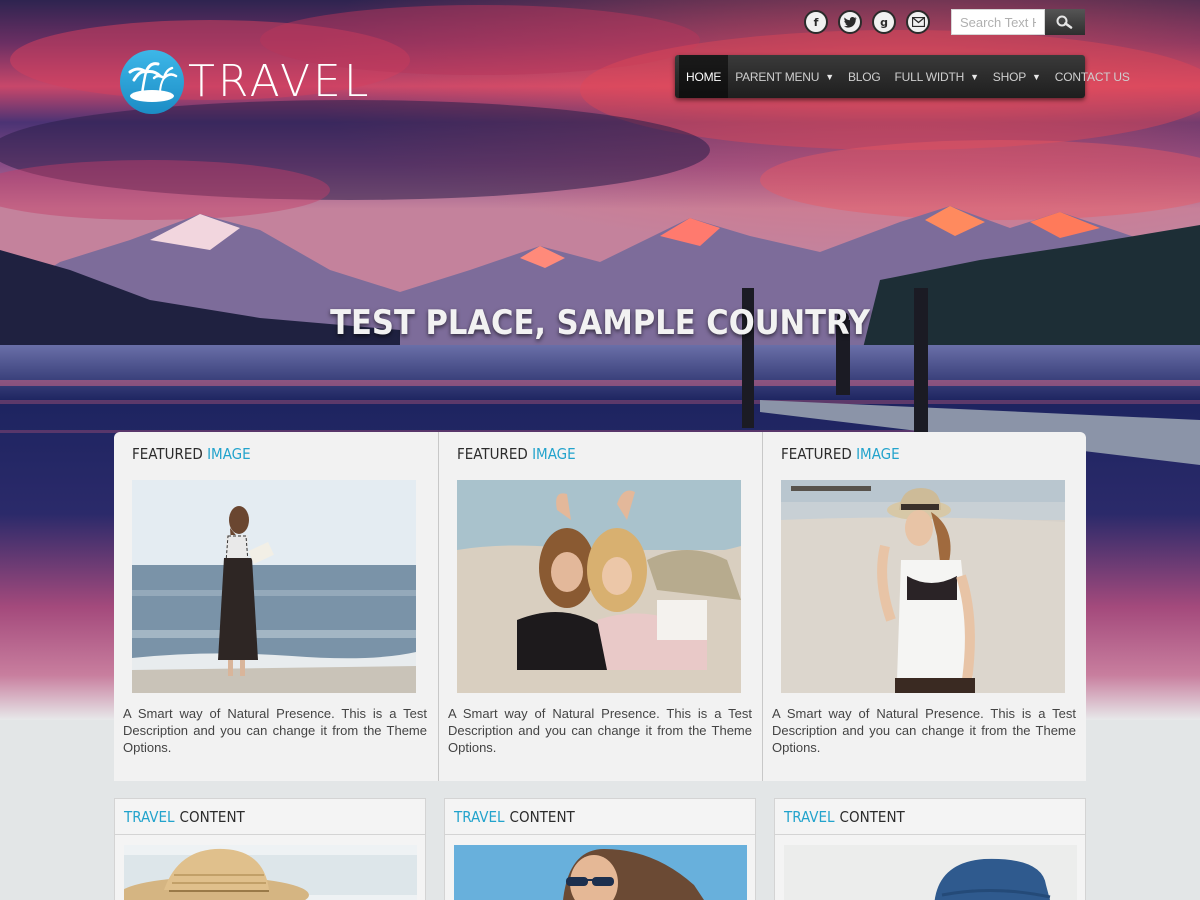 The height and width of the screenshot is (900, 1200). What do you see at coordinates (930, 872) in the screenshot?
I see `travel-content-image-blue-hat` at bounding box center [930, 872].